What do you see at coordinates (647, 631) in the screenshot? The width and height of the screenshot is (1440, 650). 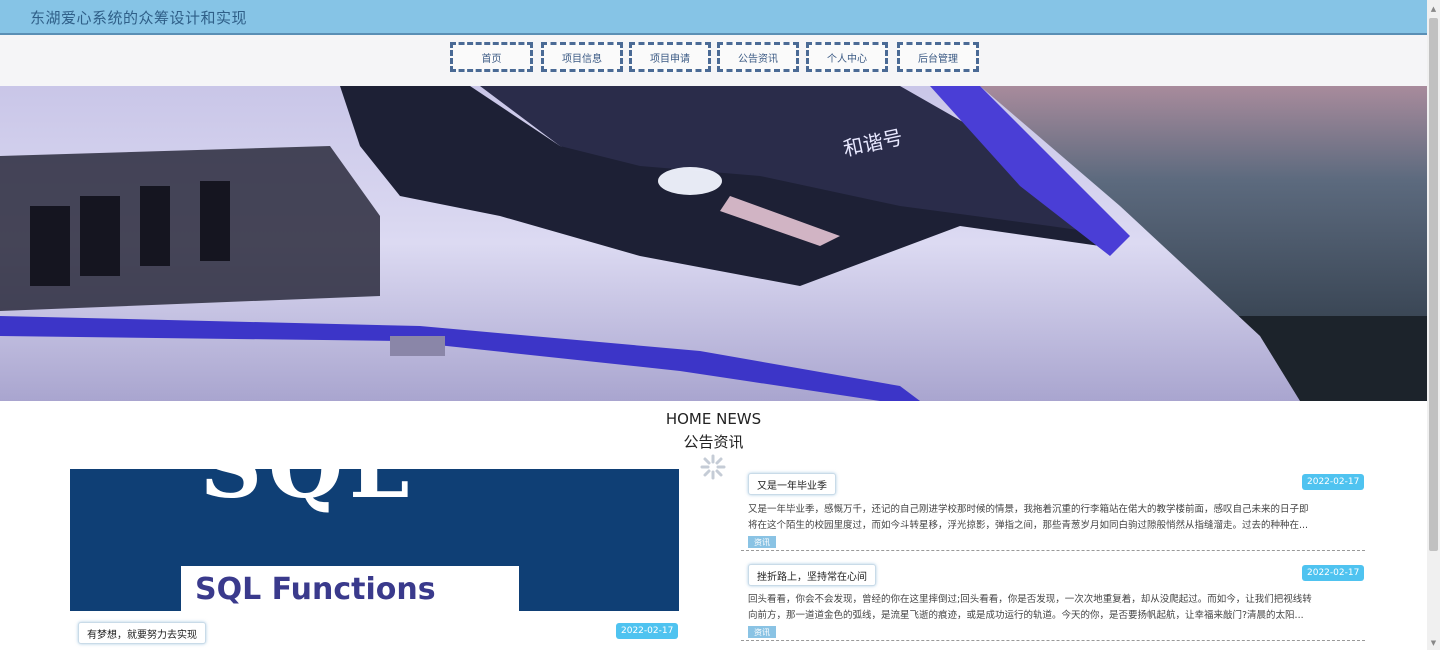 I see `featured-news-date: 2022-02-17` at bounding box center [647, 631].